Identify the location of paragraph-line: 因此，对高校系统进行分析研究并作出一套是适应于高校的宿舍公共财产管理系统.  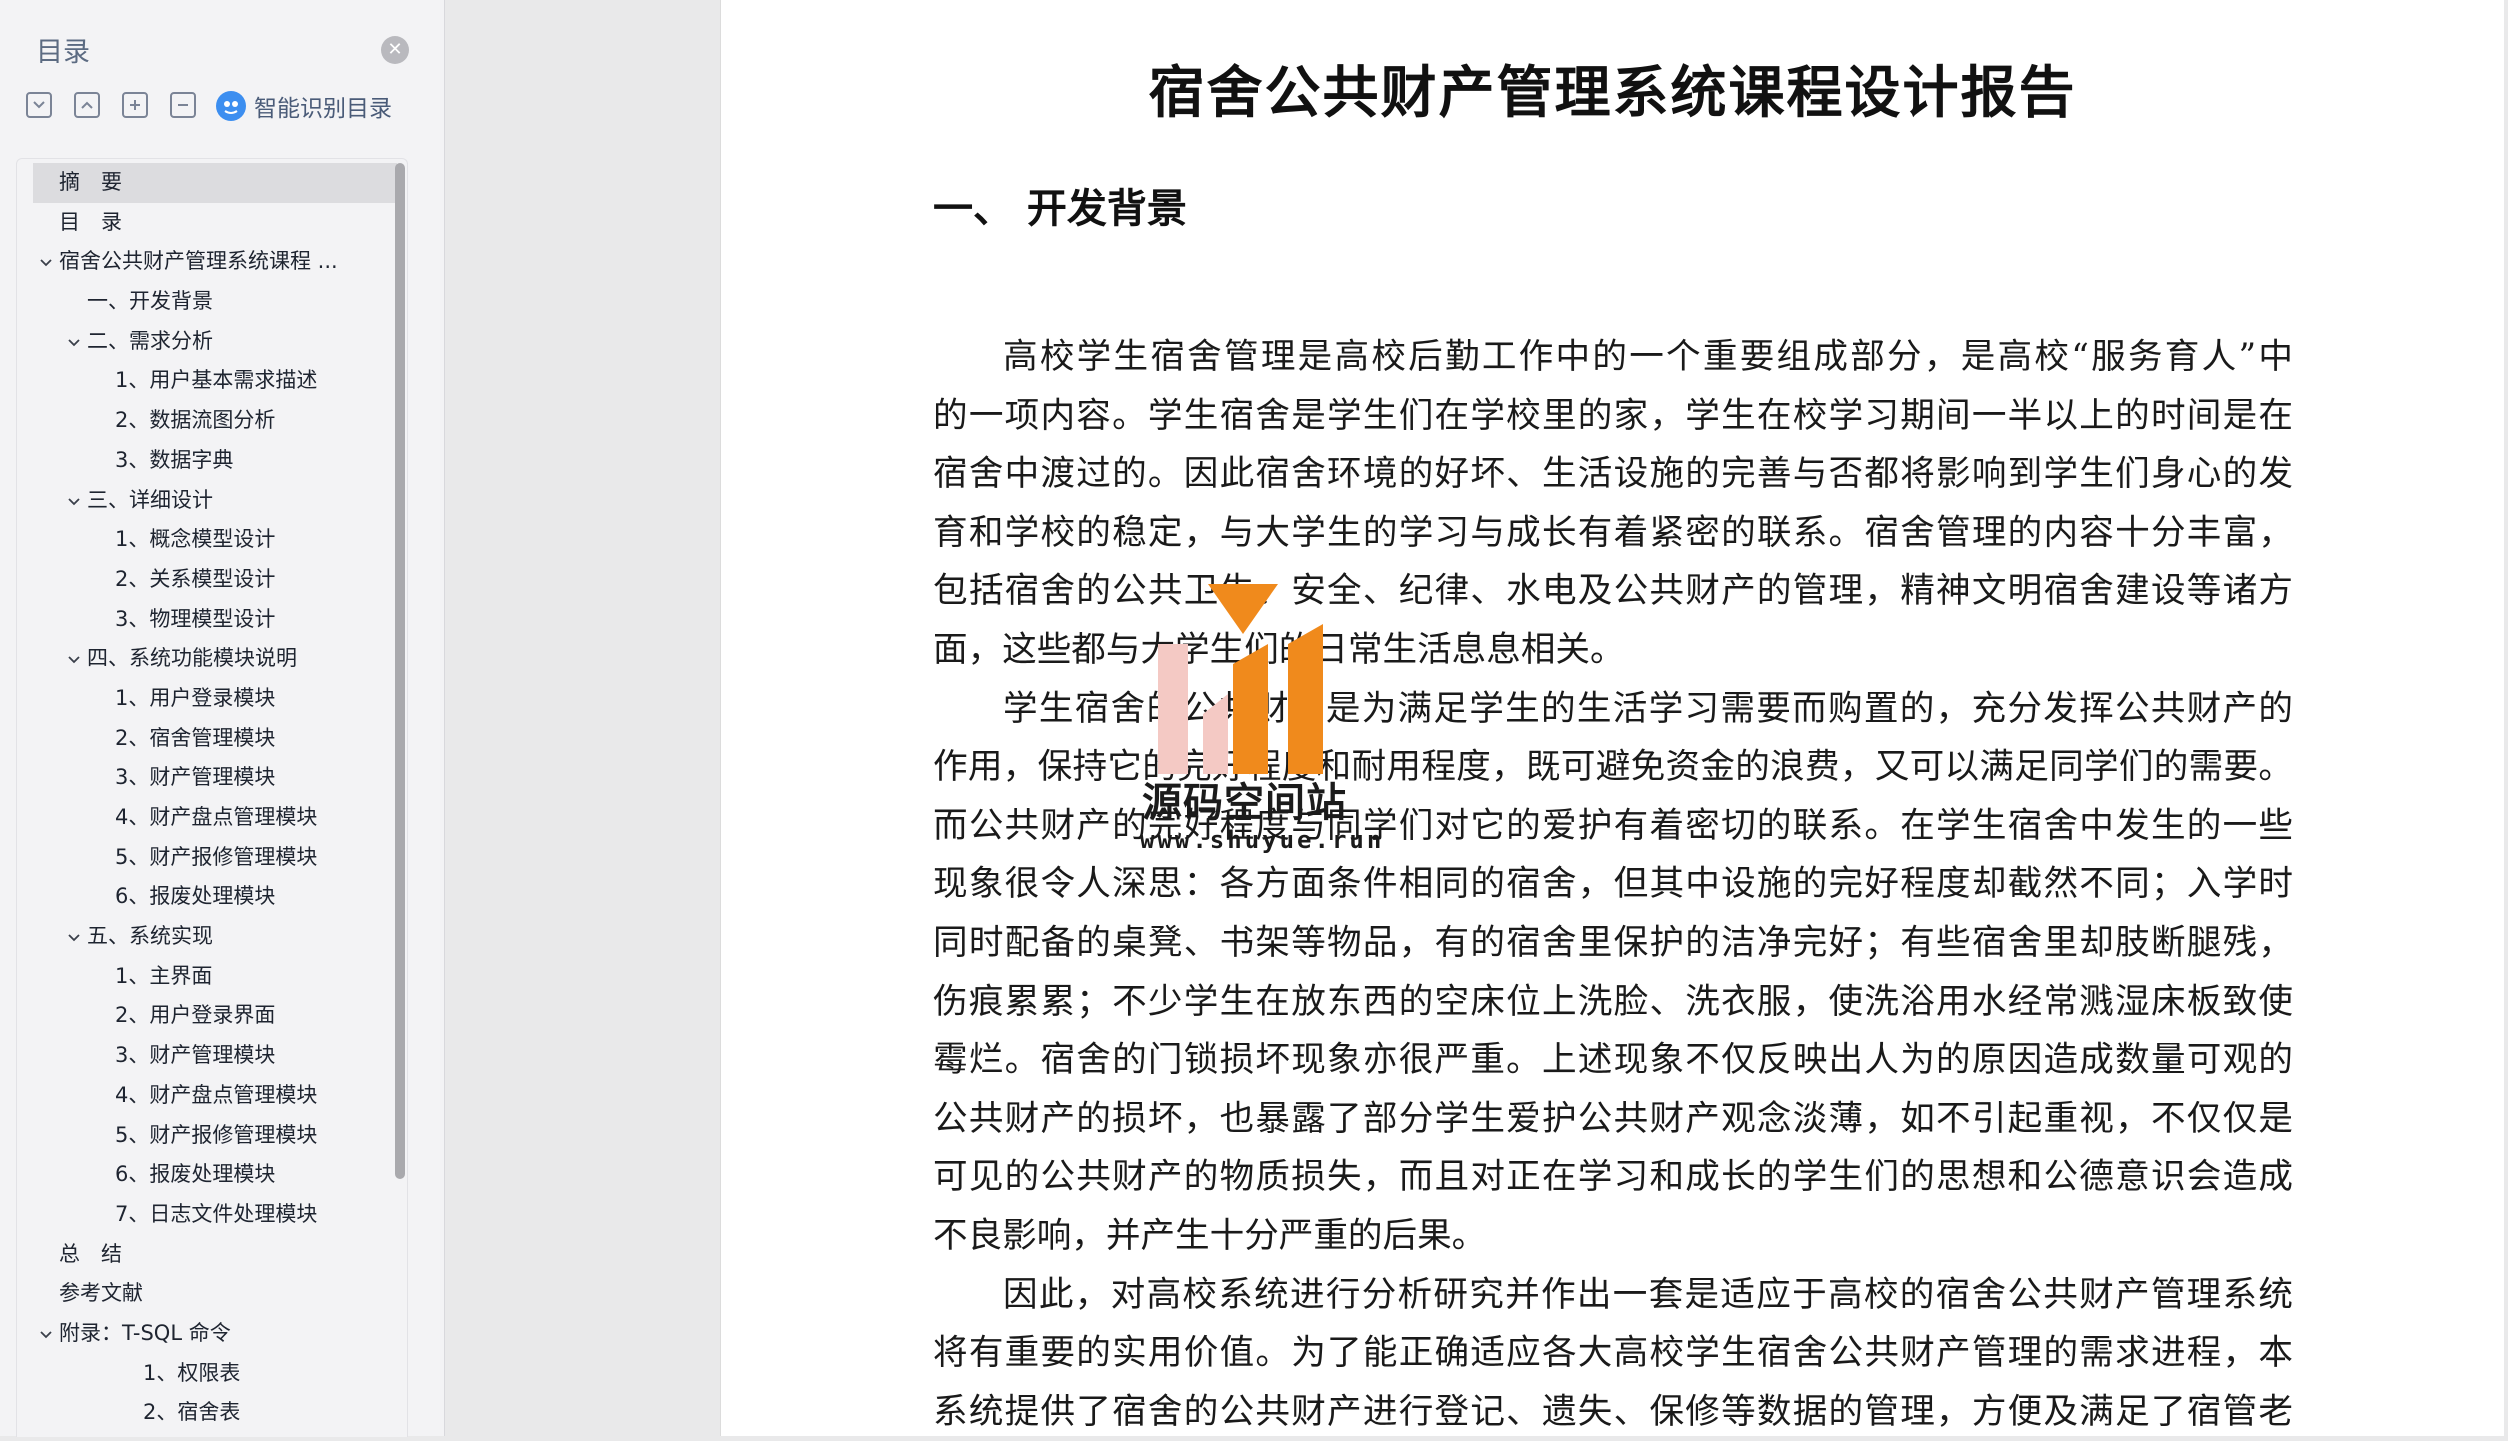
(1648, 1294).